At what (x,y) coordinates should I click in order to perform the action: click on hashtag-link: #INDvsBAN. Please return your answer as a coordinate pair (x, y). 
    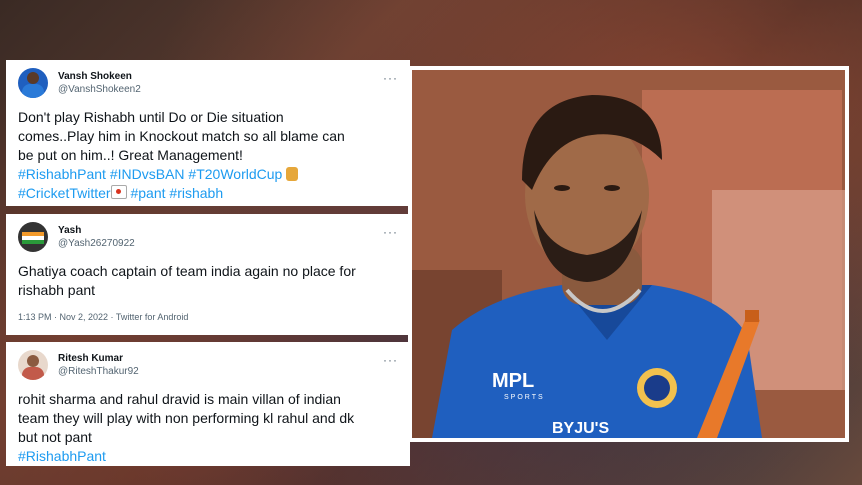
    Looking at the image, I should click on (147, 174).